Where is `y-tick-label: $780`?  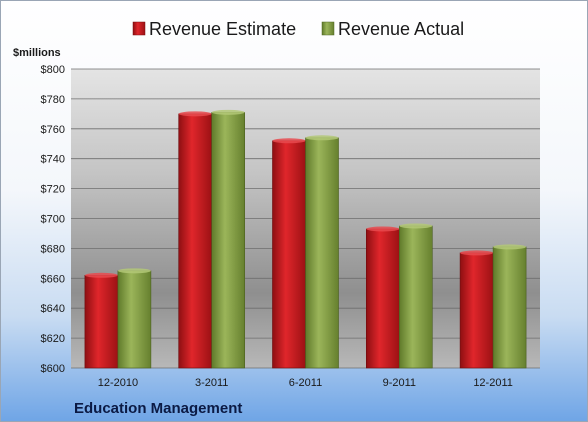
y-tick-label: $780 is located at coordinates (53, 100).